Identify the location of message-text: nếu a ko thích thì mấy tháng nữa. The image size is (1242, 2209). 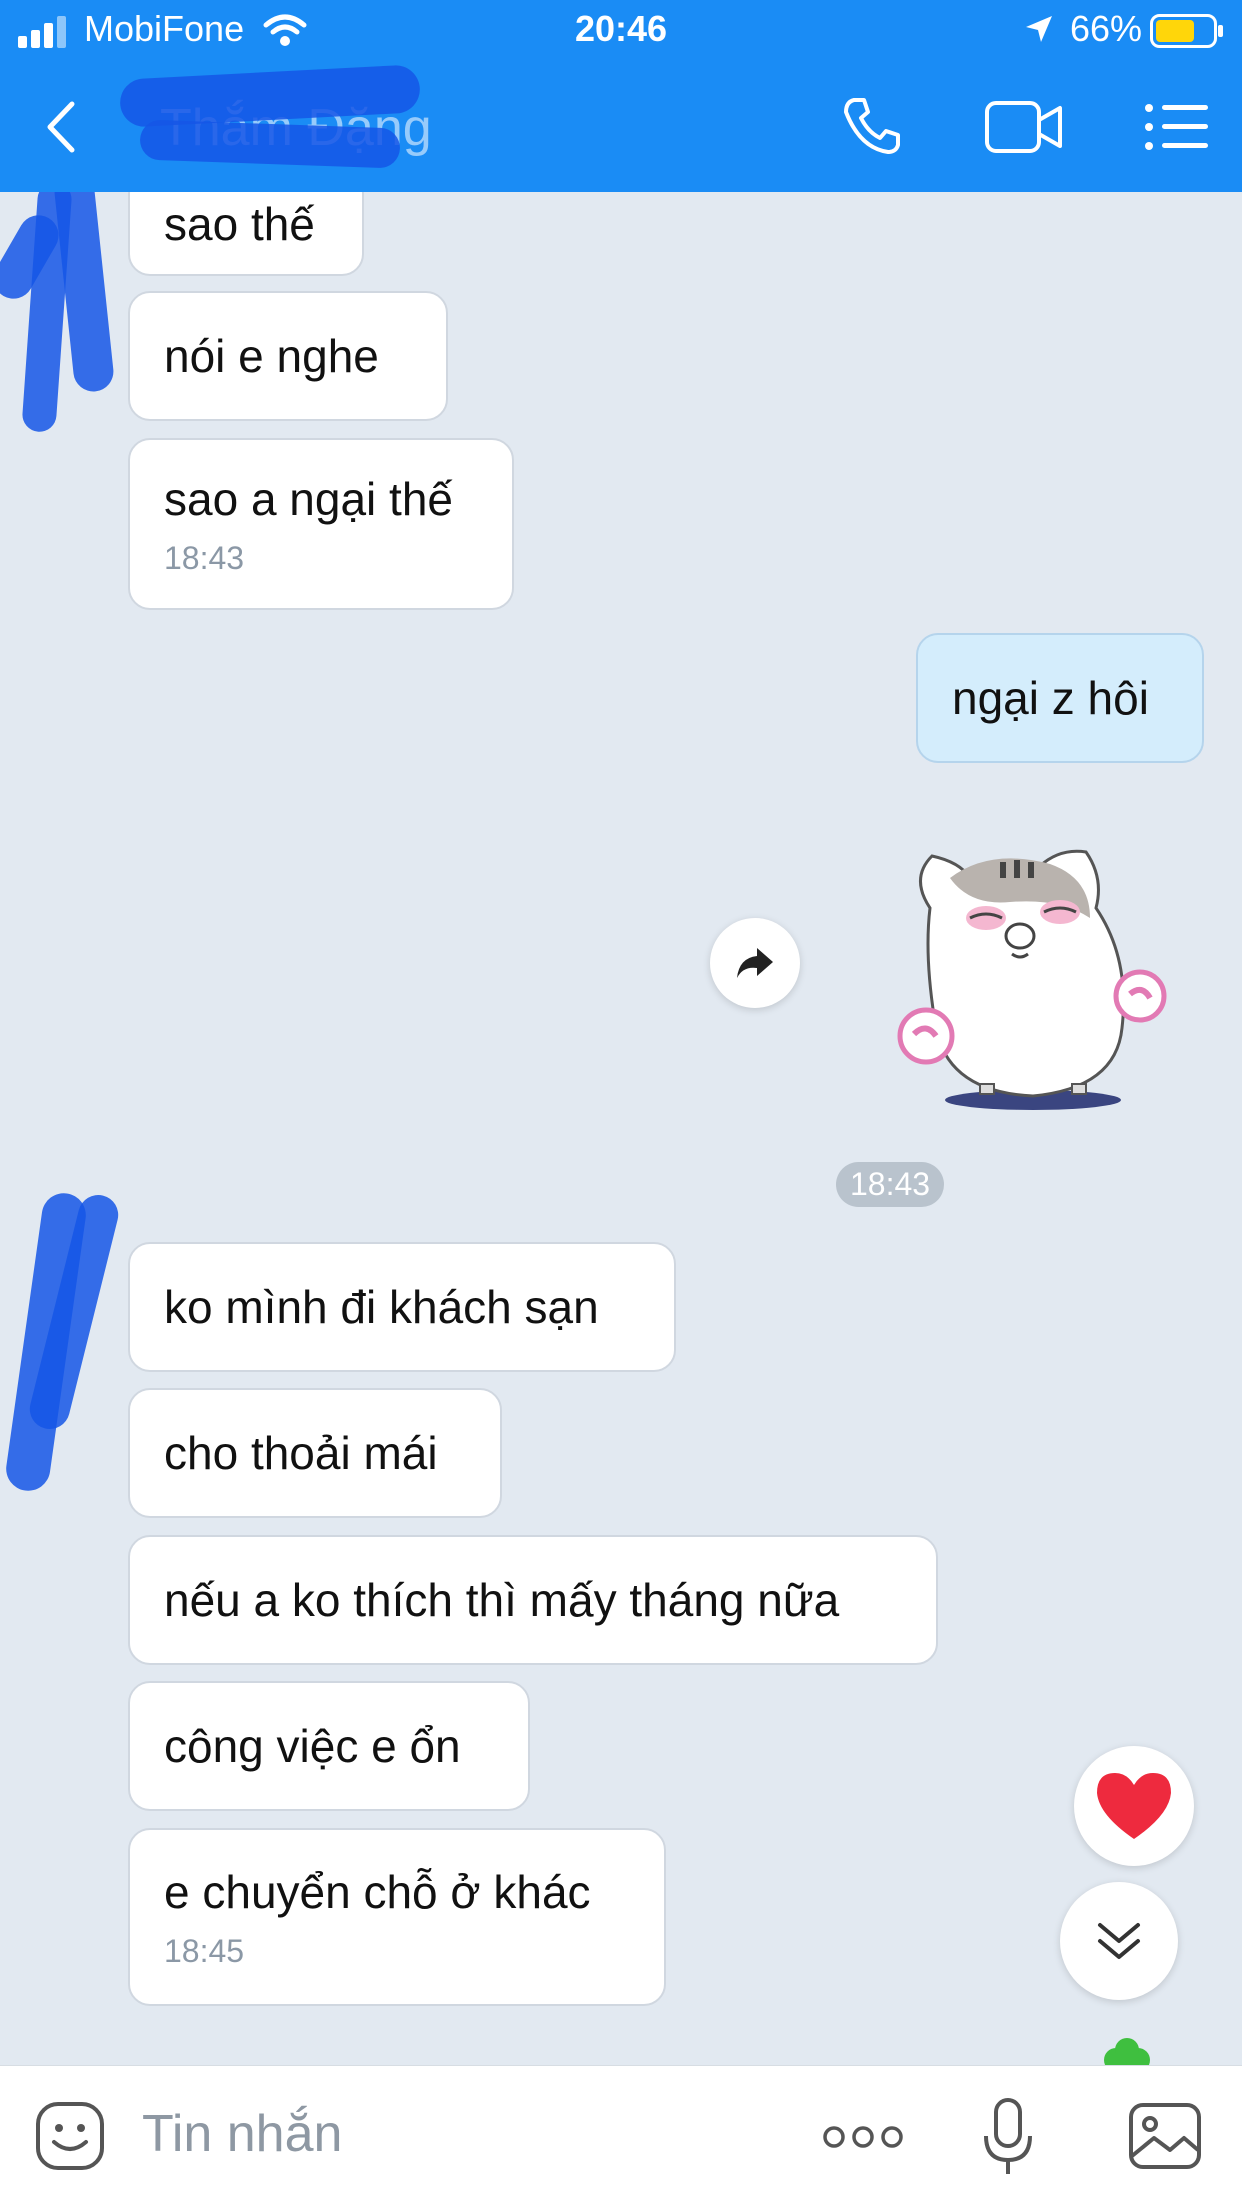
(502, 1600).